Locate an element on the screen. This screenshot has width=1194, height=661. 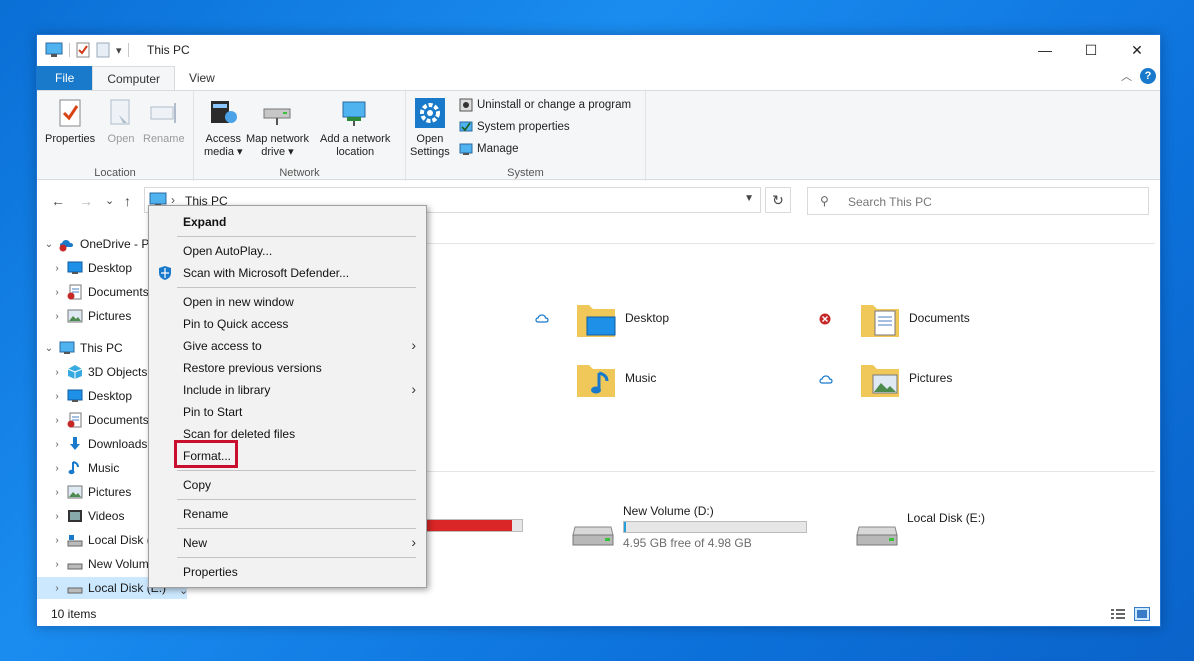
defender-shield-icon is located at coordinates (165, 273).